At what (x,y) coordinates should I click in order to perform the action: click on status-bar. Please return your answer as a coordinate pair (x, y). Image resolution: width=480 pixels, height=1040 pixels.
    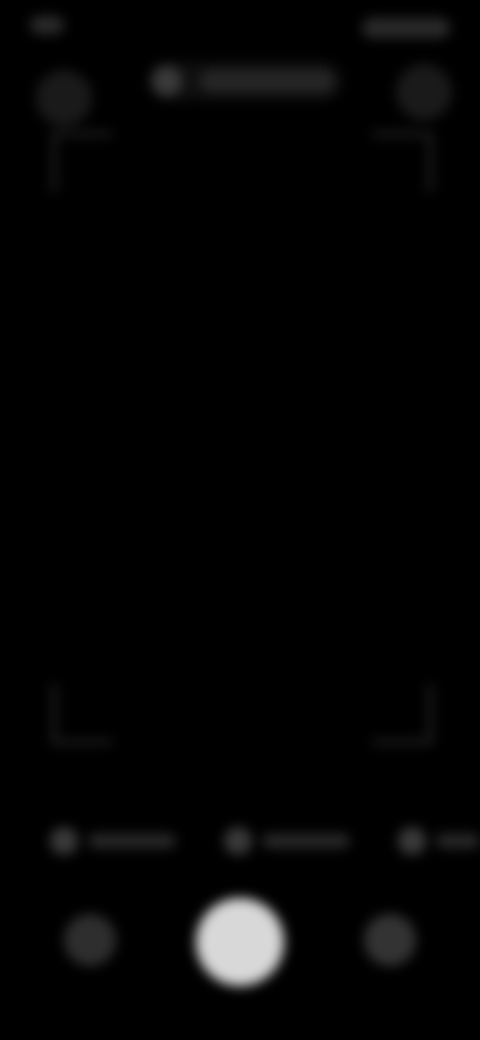
    Looking at the image, I should click on (240, 28).